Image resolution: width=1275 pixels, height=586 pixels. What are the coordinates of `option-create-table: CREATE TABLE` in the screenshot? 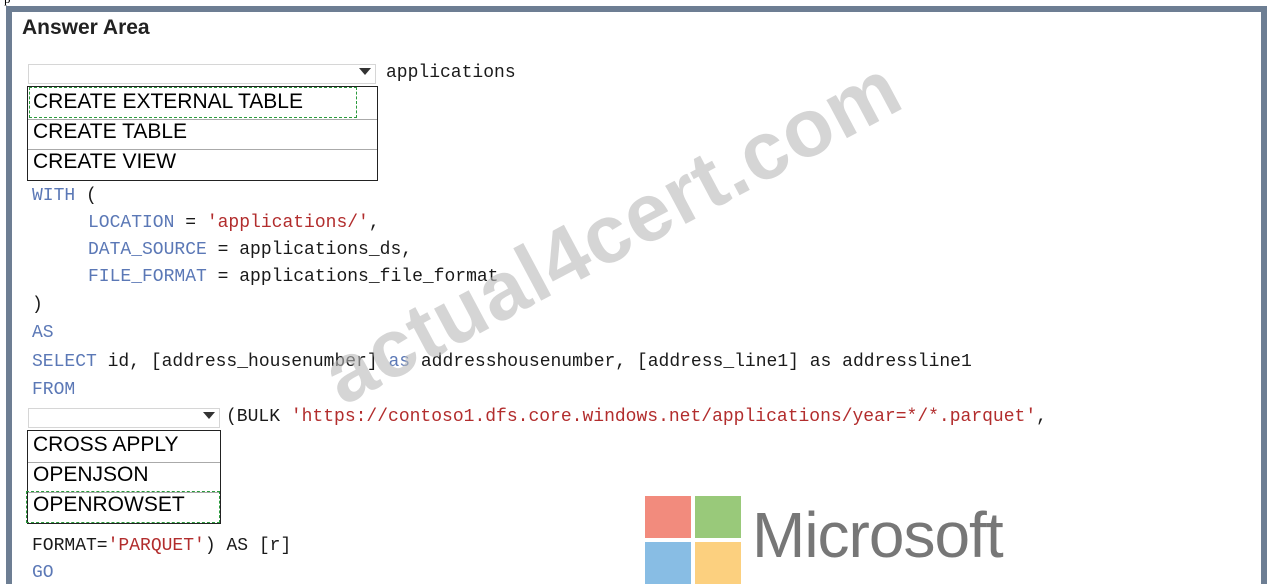 It's located at (202, 134).